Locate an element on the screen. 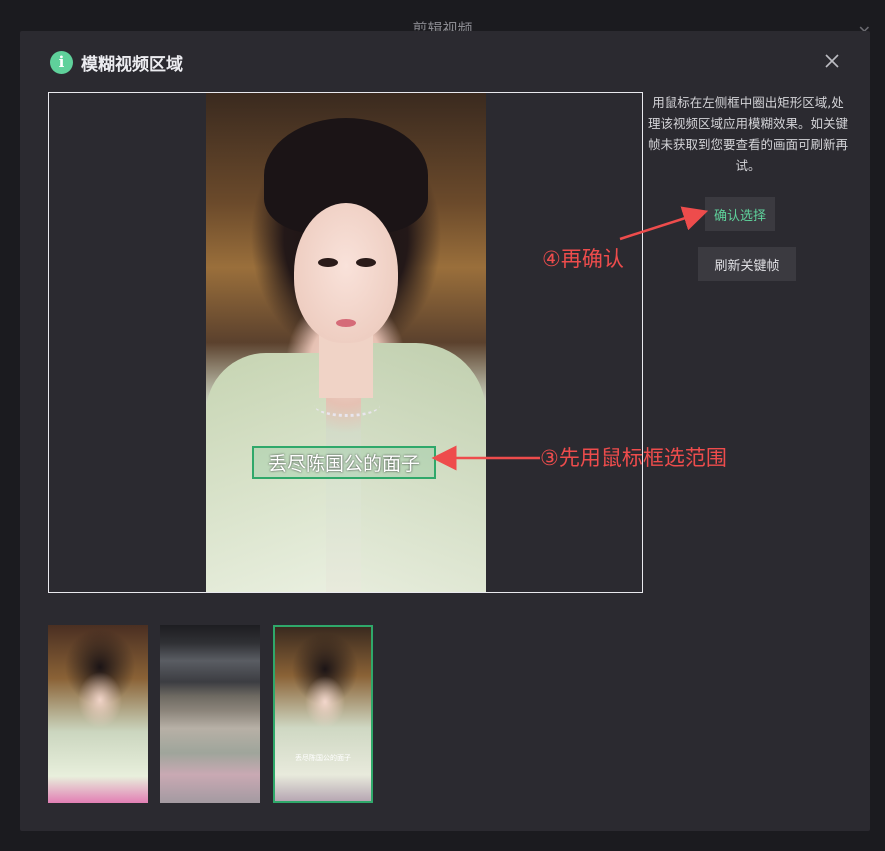  thumbnail-subtitle: 丢尽陈国公的面子 is located at coordinates (323, 758).